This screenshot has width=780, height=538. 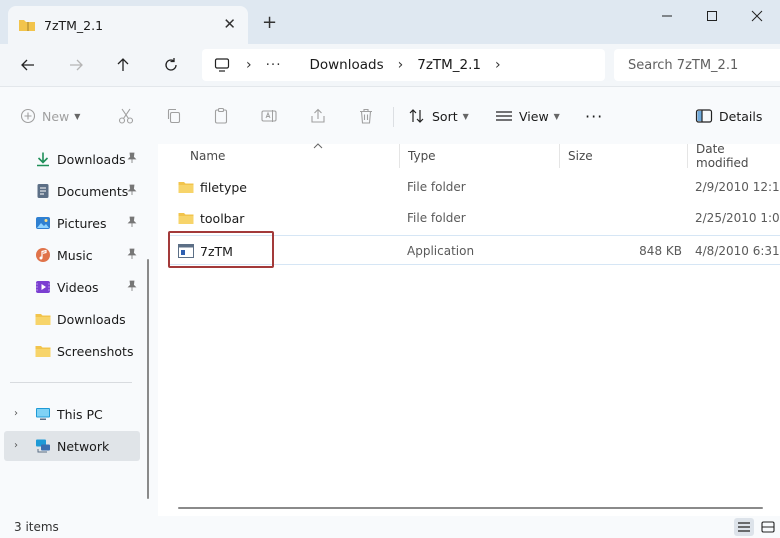 What do you see at coordinates (174, 116) in the screenshot?
I see `copy-icon` at bounding box center [174, 116].